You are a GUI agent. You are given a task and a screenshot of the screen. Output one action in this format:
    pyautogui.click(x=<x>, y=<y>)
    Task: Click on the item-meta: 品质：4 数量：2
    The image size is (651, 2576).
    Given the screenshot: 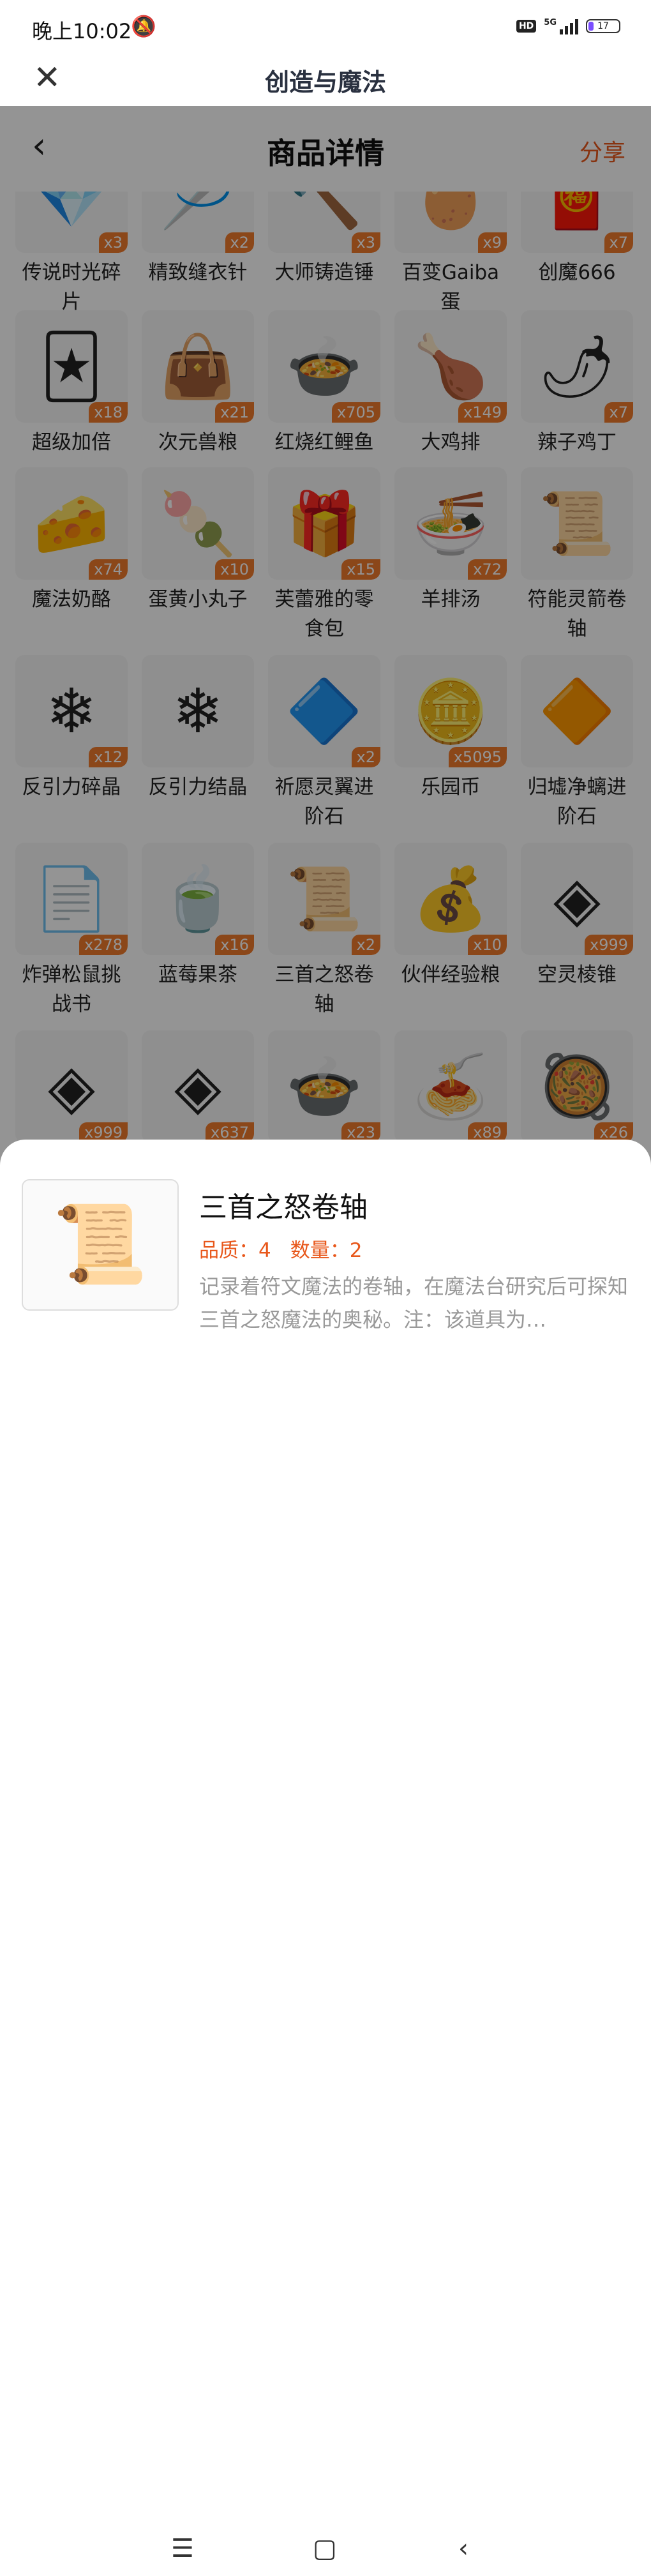 What is the action you would take?
    pyautogui.click(x=280, y=1248)
    